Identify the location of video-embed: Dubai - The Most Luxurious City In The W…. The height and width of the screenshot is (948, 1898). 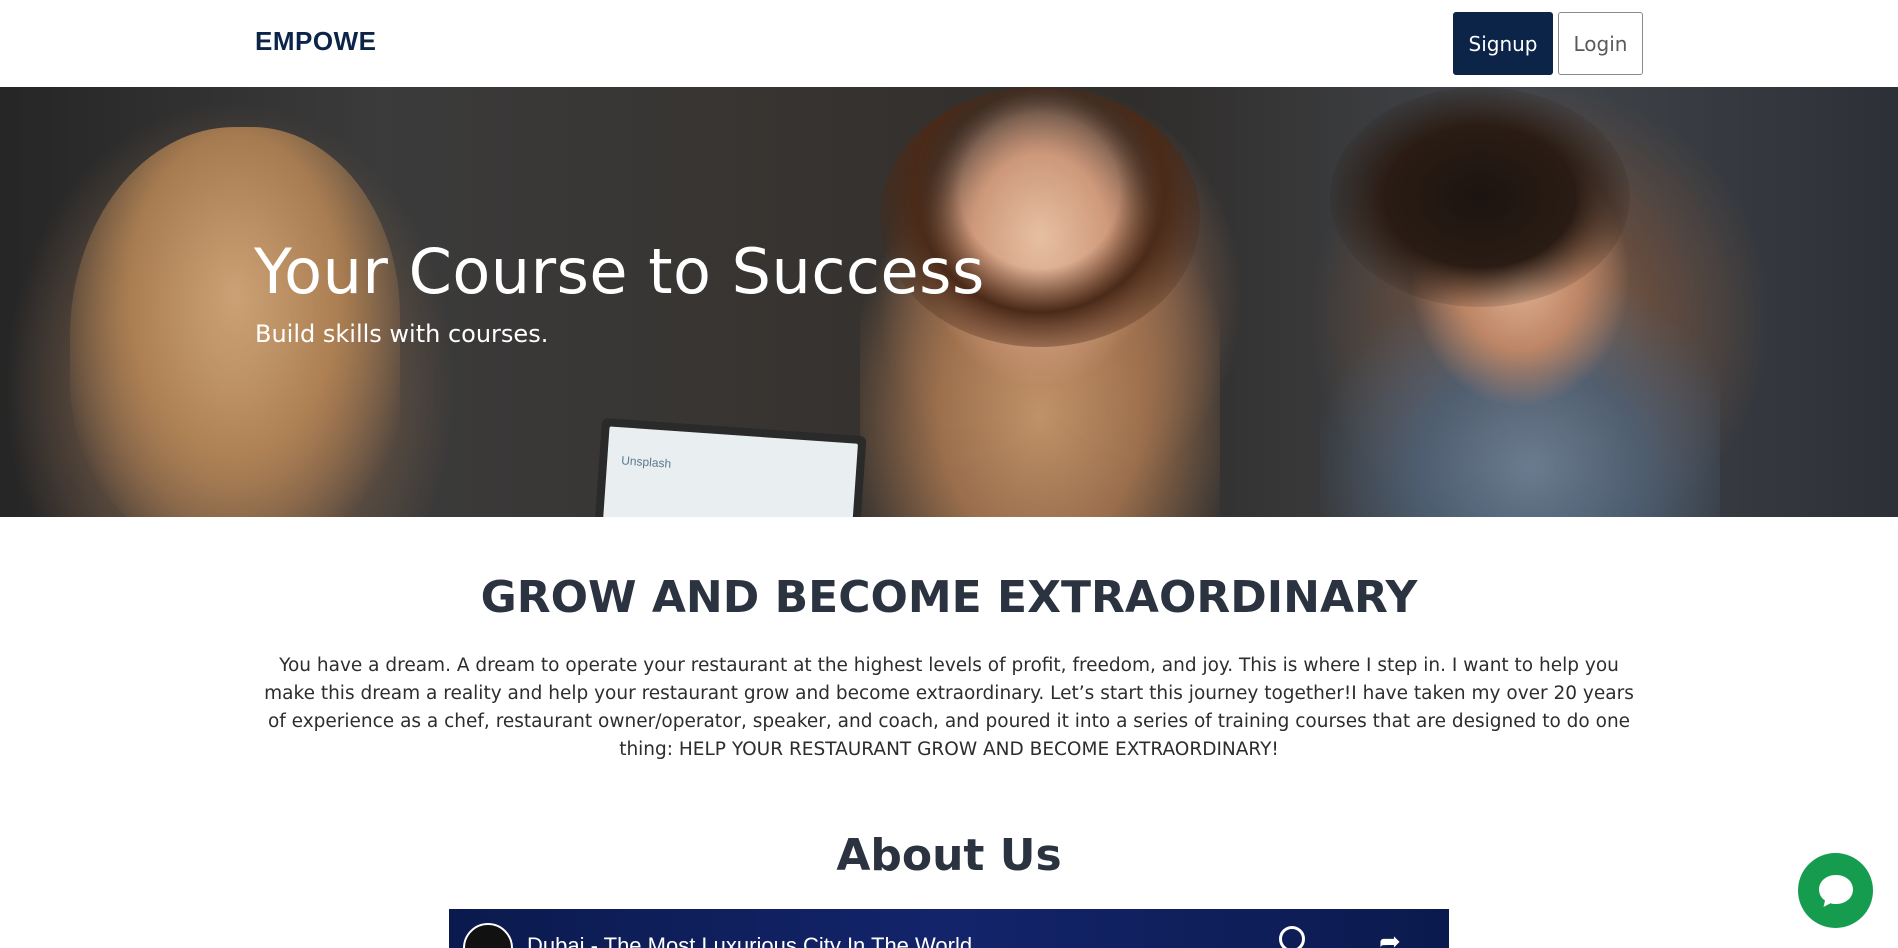
(949, 928).